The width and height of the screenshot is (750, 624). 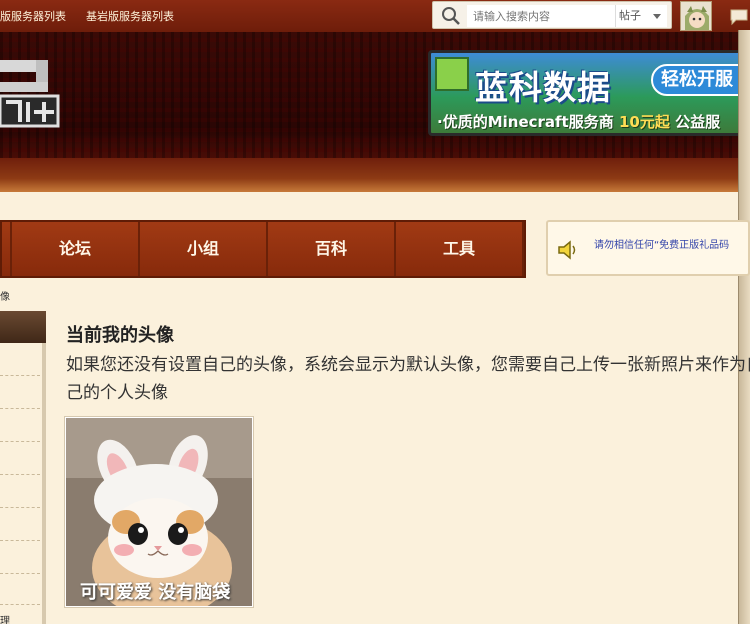 I want to click on search-type-select: 帖子, so click(x=641, y=16).